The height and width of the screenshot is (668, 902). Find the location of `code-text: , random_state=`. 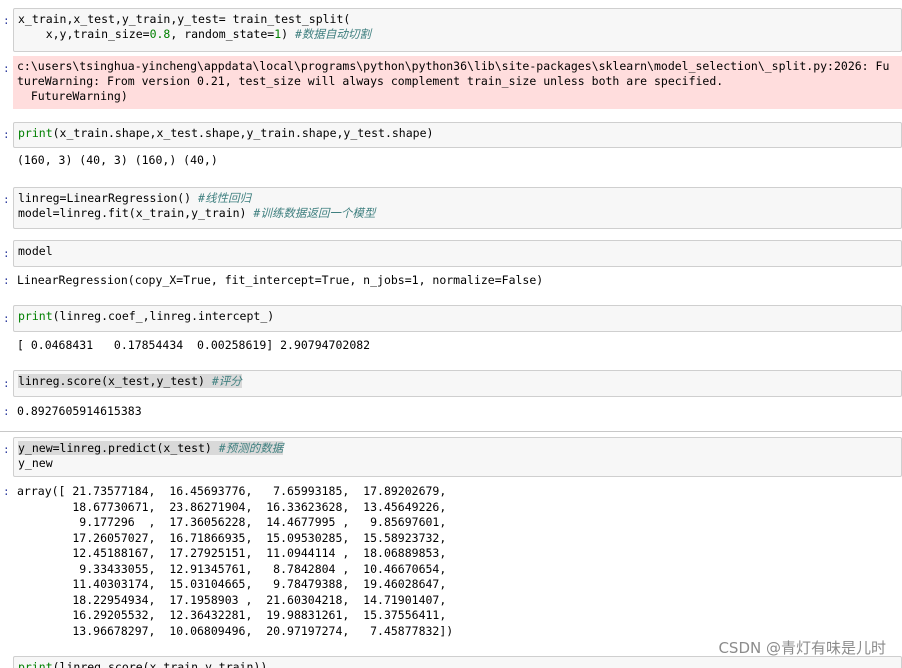

code-text: , random_state= is located at coordinates (222, 34).